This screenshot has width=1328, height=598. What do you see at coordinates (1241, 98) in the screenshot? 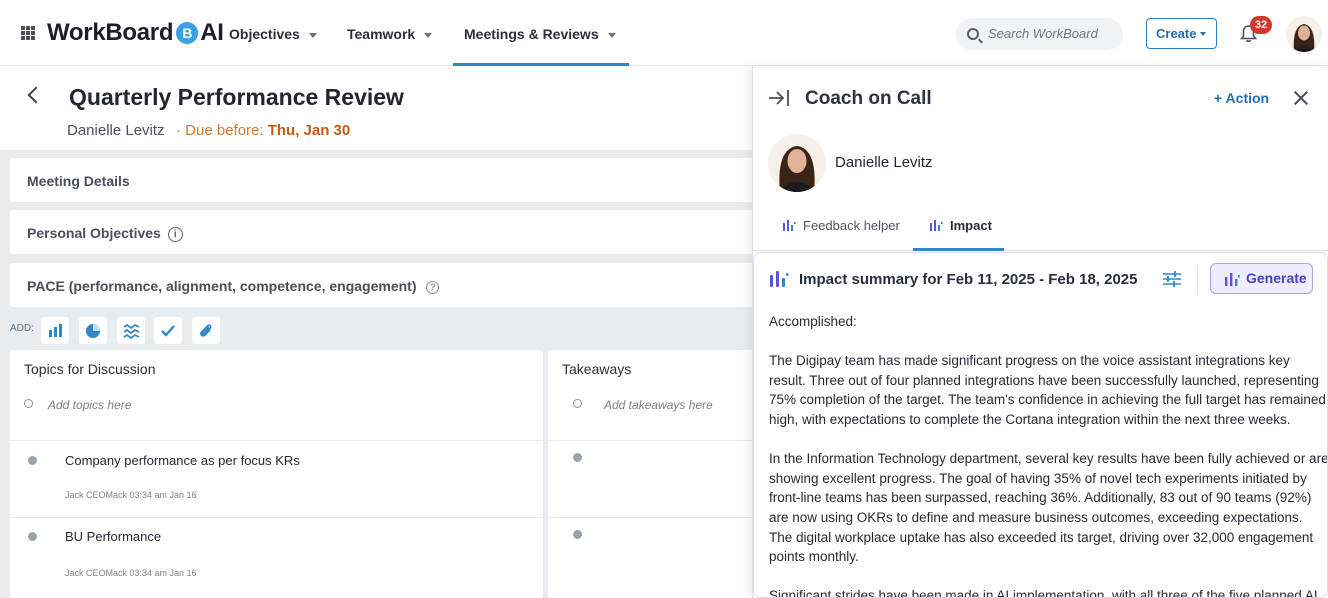
I see `add-action-button: + Action` at bounding box center [1241, 98].